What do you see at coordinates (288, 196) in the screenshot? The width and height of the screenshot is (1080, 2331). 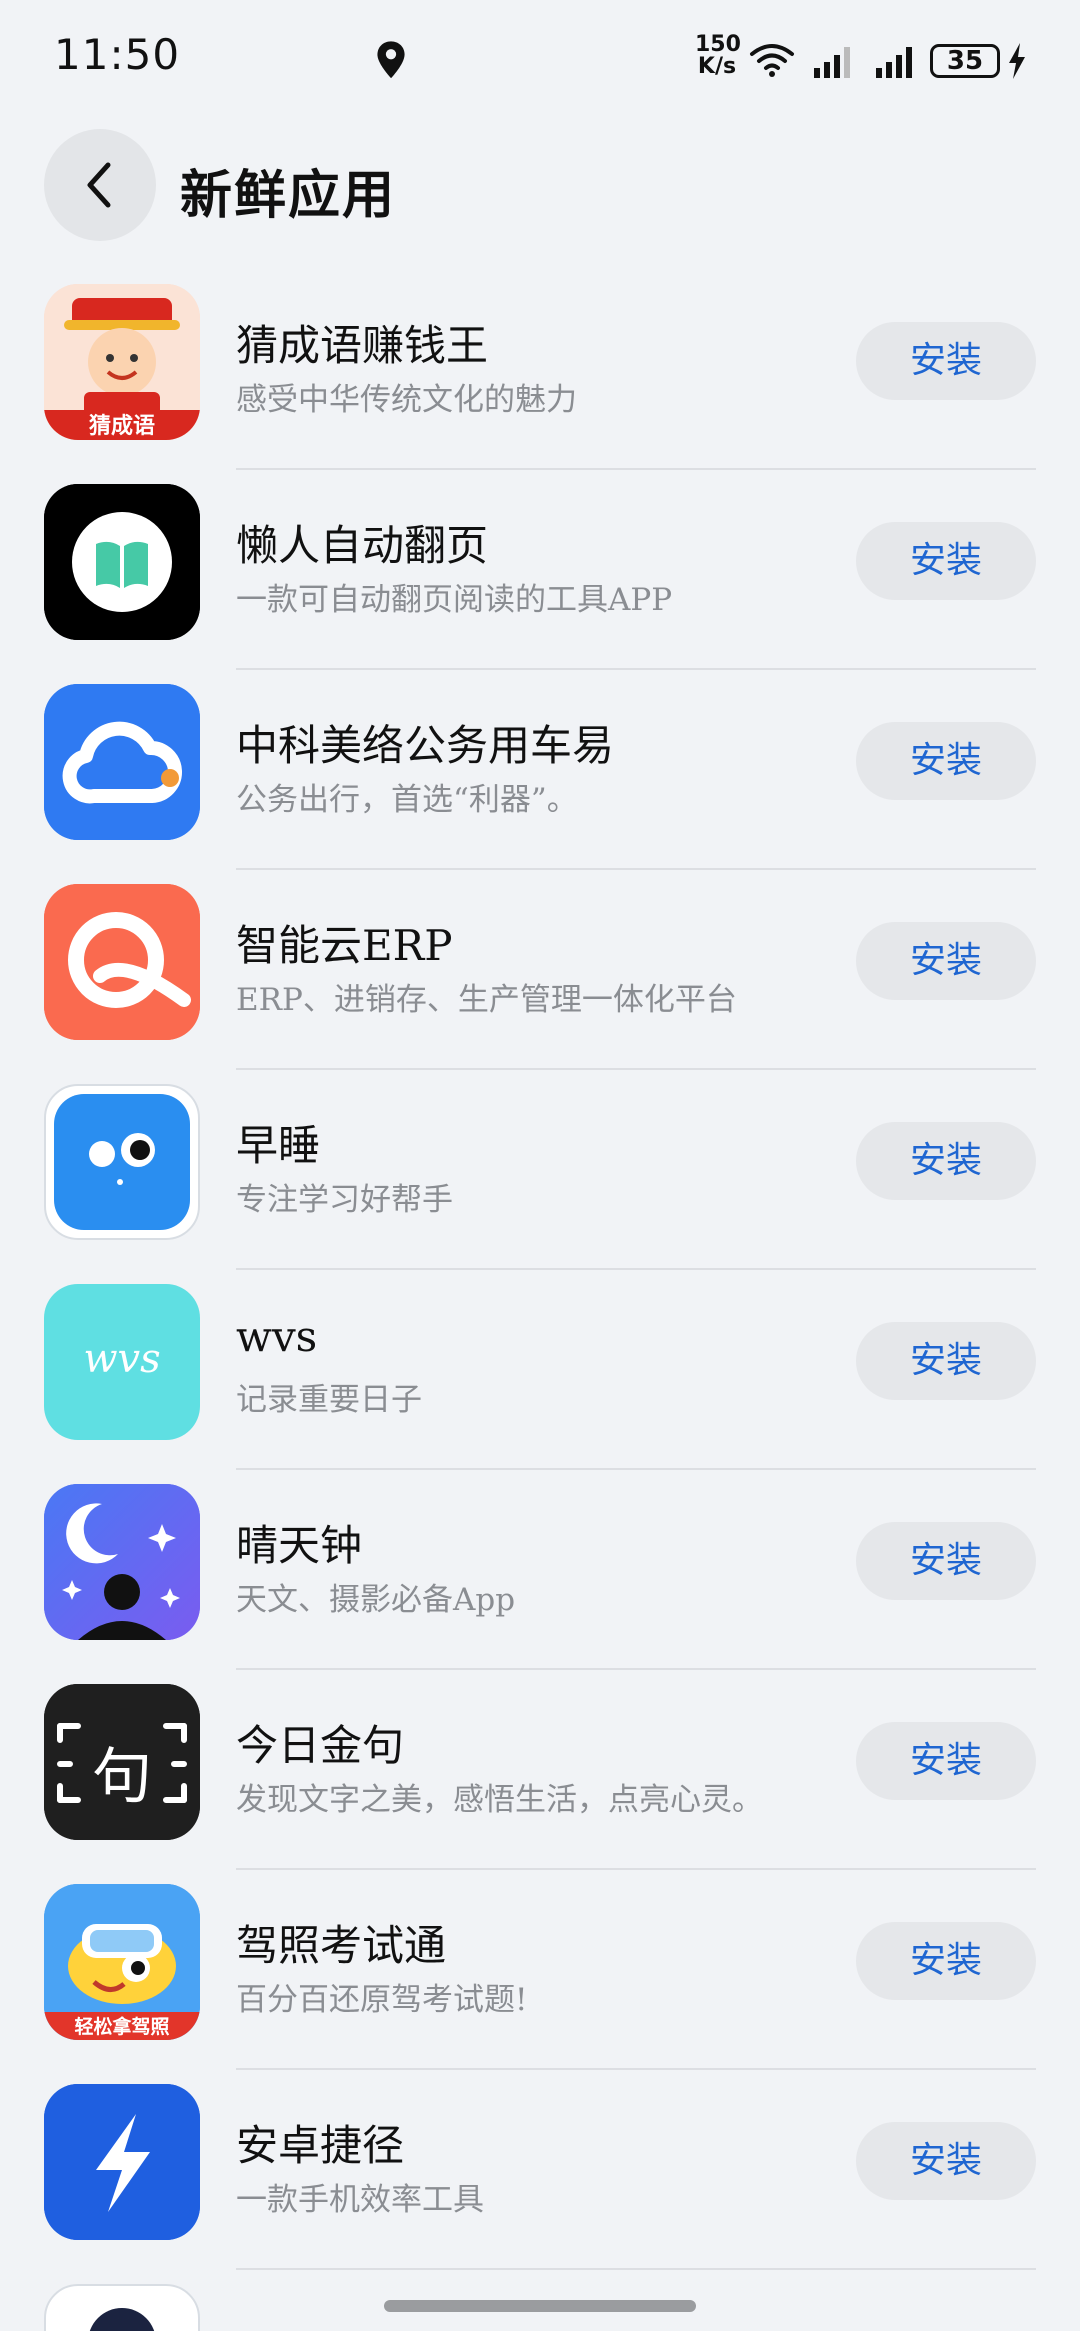 I see `page-title: 新鲜应用` at bounding box center [288, 196].